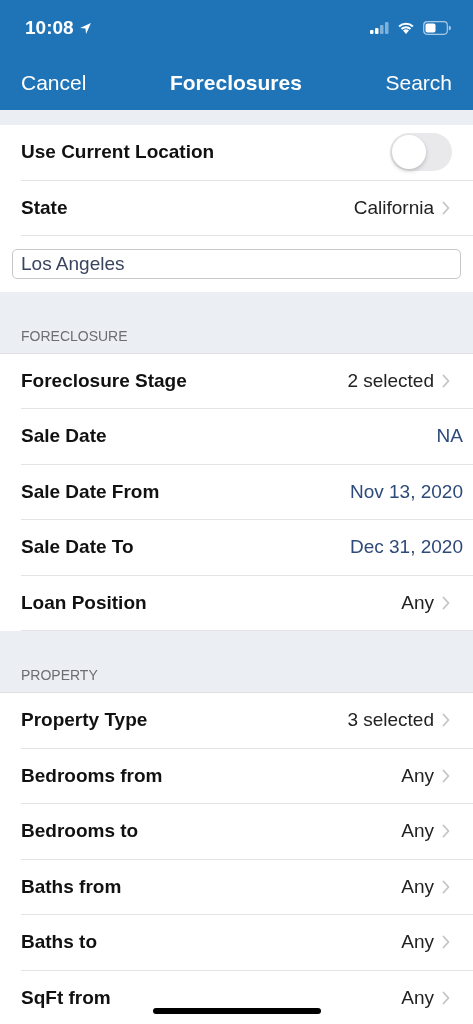 The image size is (473, 1024). I want to click on section-header: FORECLOSURE, so click(74, 335).